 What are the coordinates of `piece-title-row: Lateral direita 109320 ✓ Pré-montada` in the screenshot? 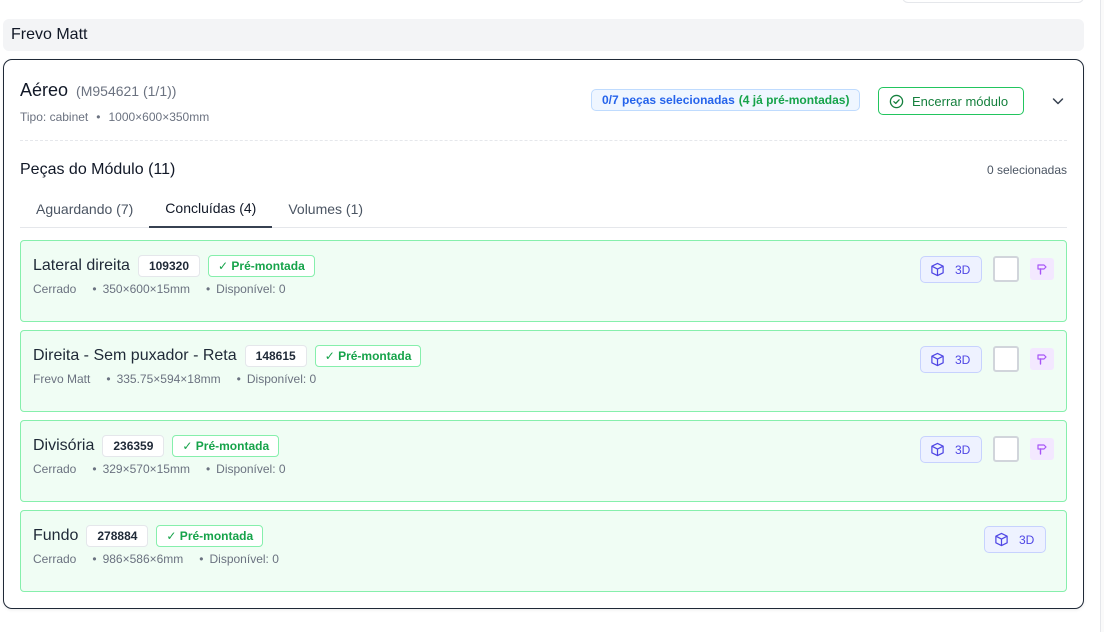 It's located at (174, 266).